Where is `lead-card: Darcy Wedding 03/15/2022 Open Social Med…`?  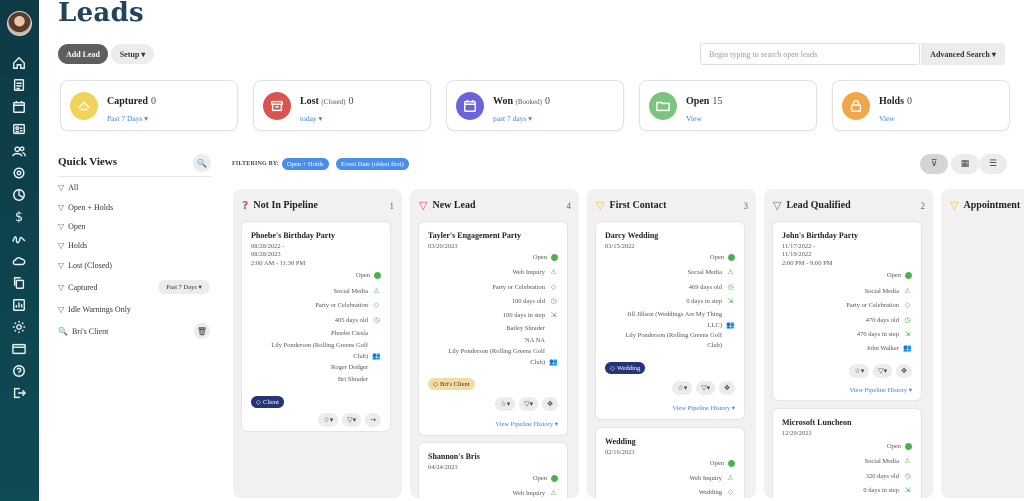
lead-card: Darcy Wedding 03/15/2022 Open Social Med… is located at coordinates (670, 320).